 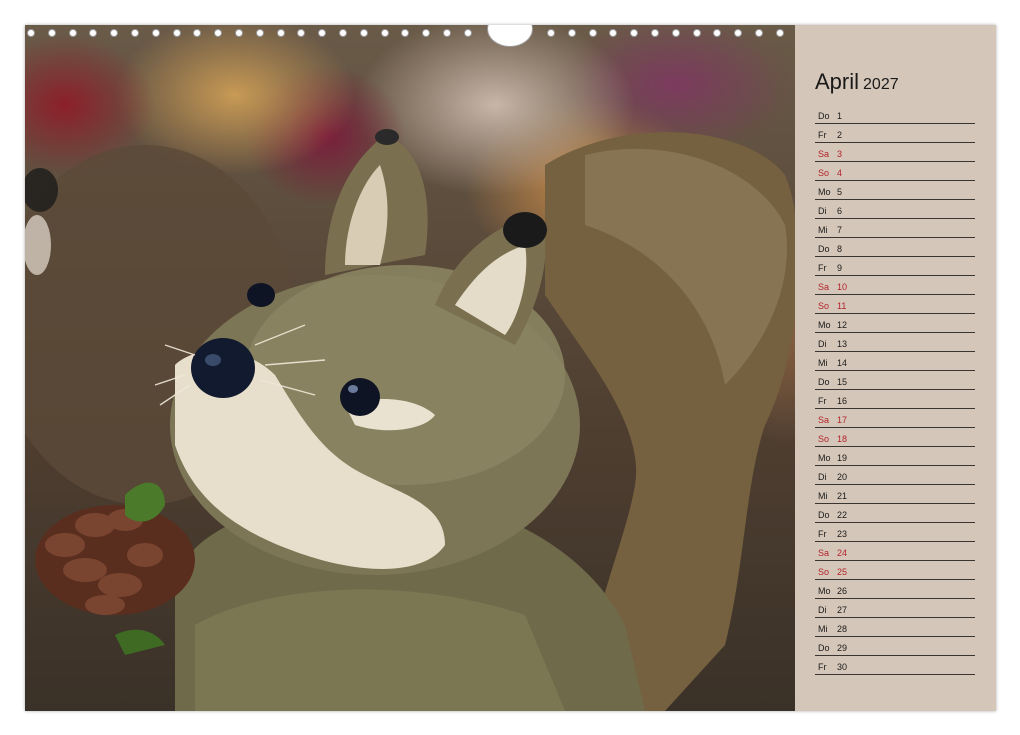 I want to click on day-row: Fr 2, so click(x=895, y=133).